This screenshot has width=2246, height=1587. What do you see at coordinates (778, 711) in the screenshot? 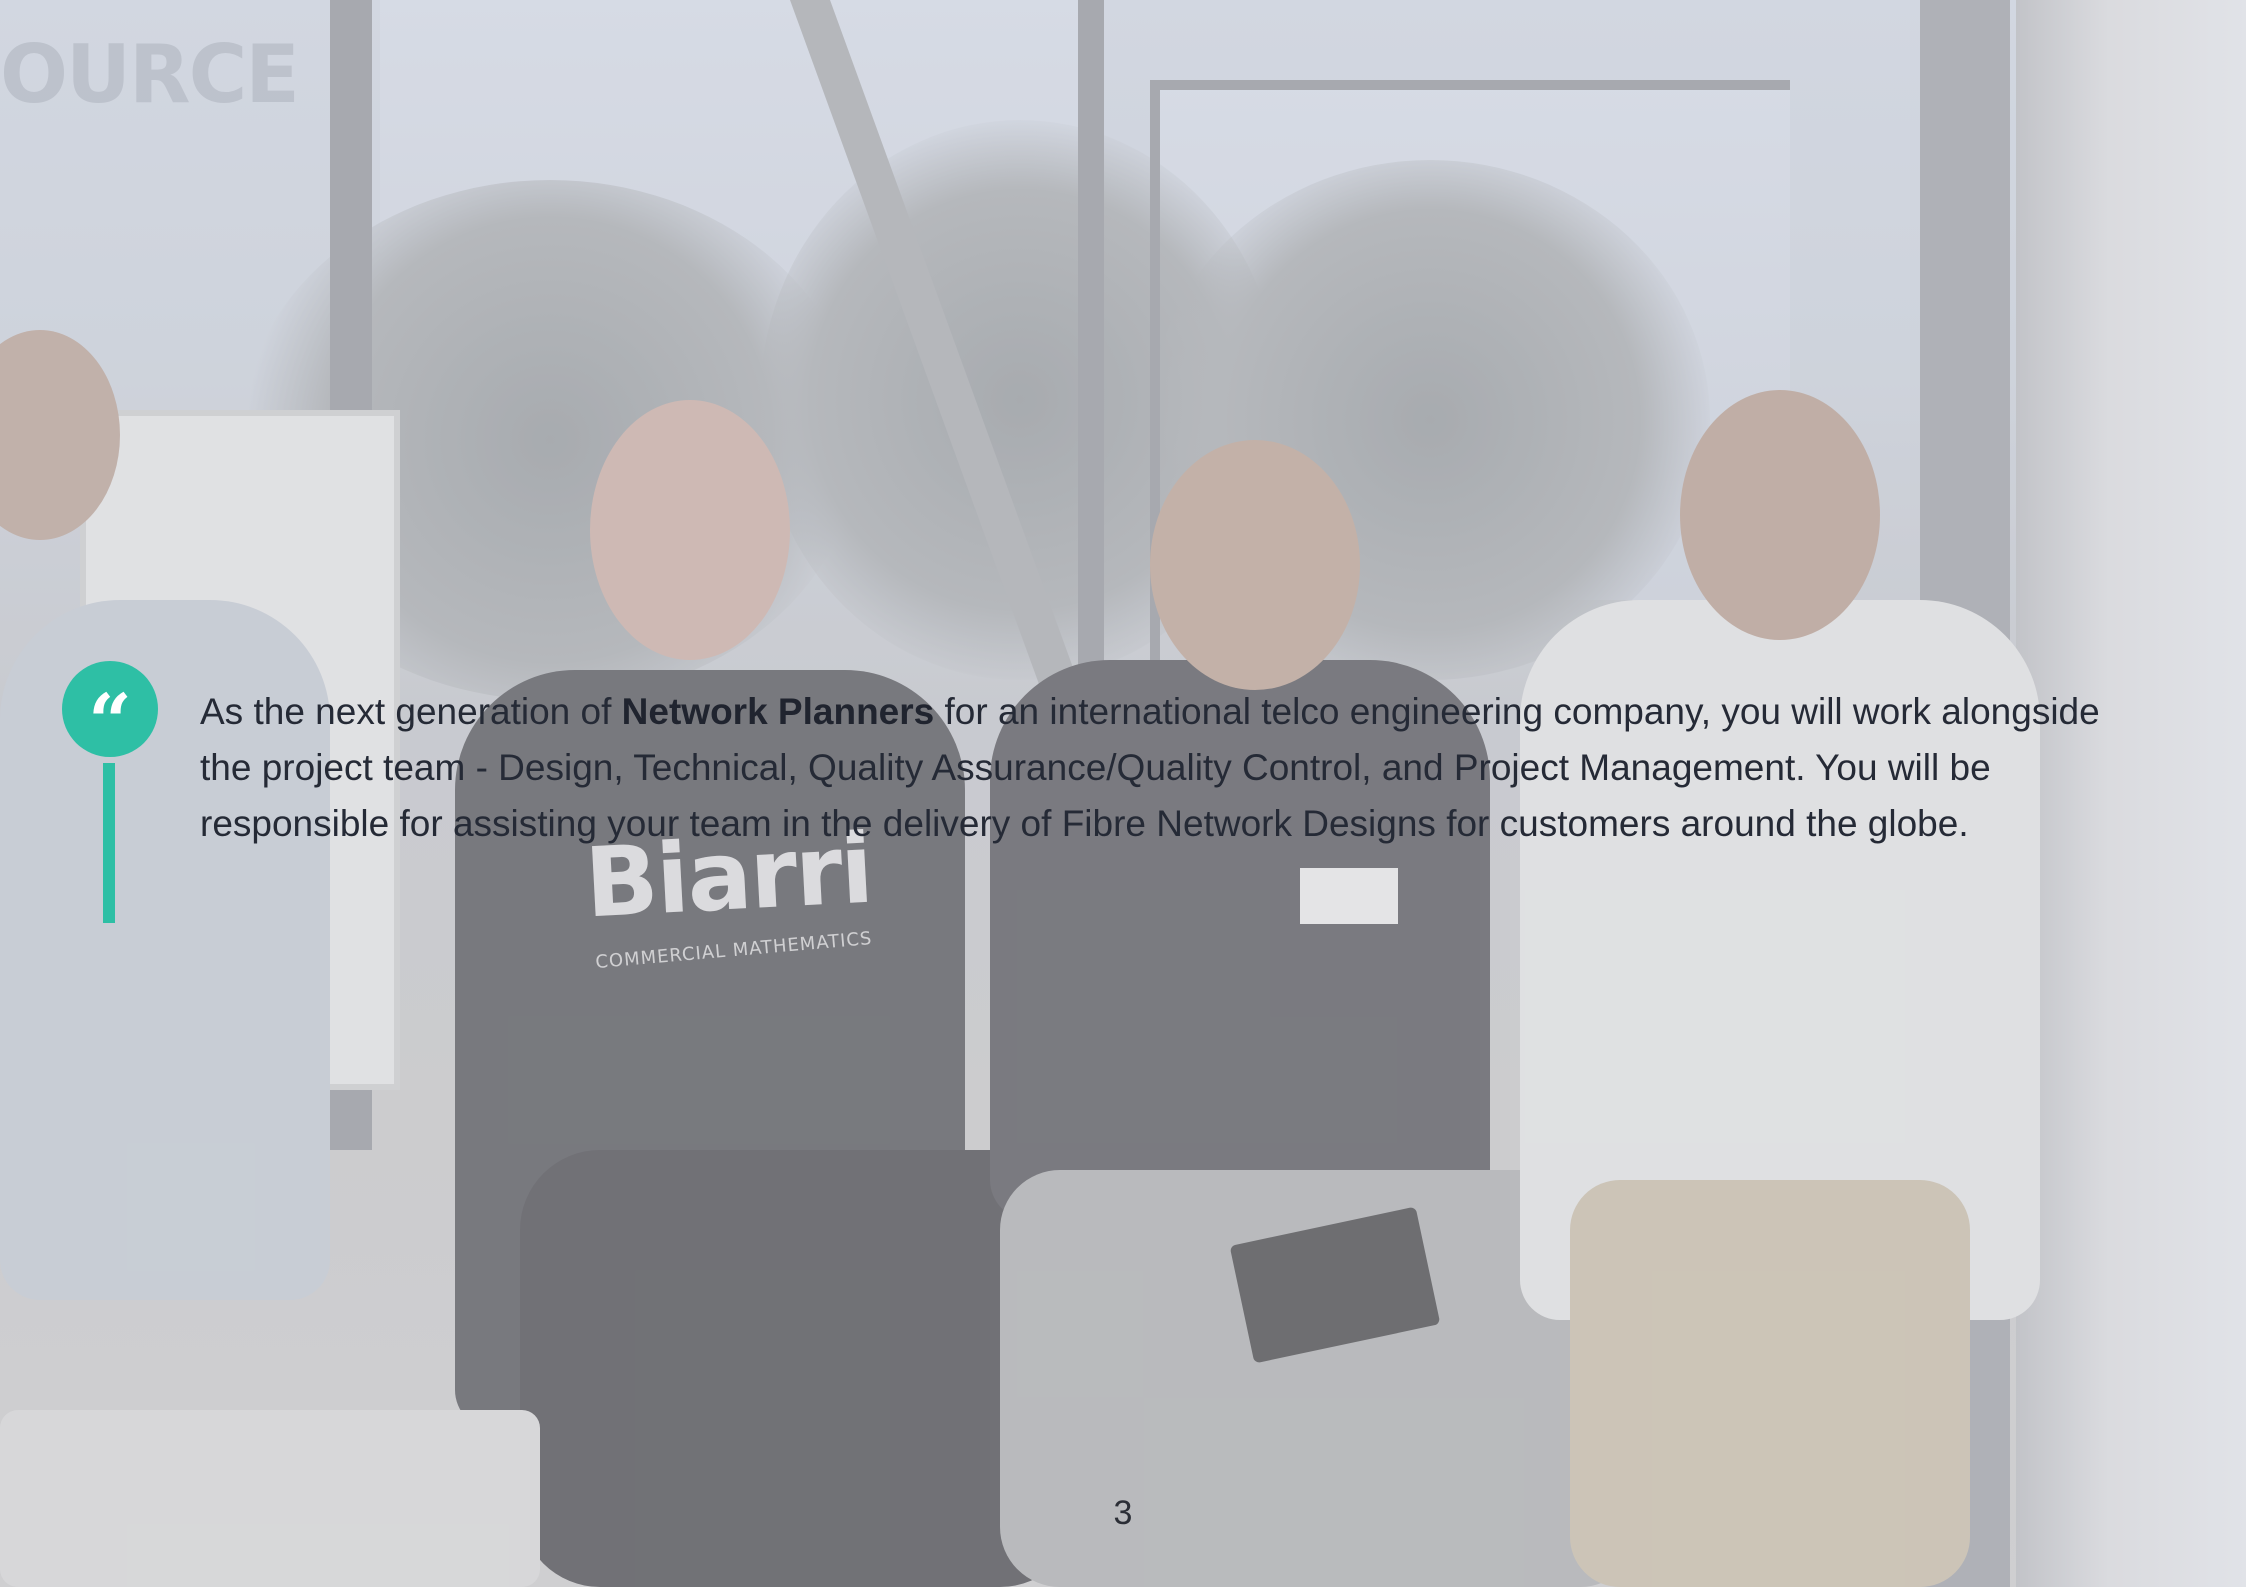
I see `quote-highlight: Network Planners` at bounding box center [778, 711].